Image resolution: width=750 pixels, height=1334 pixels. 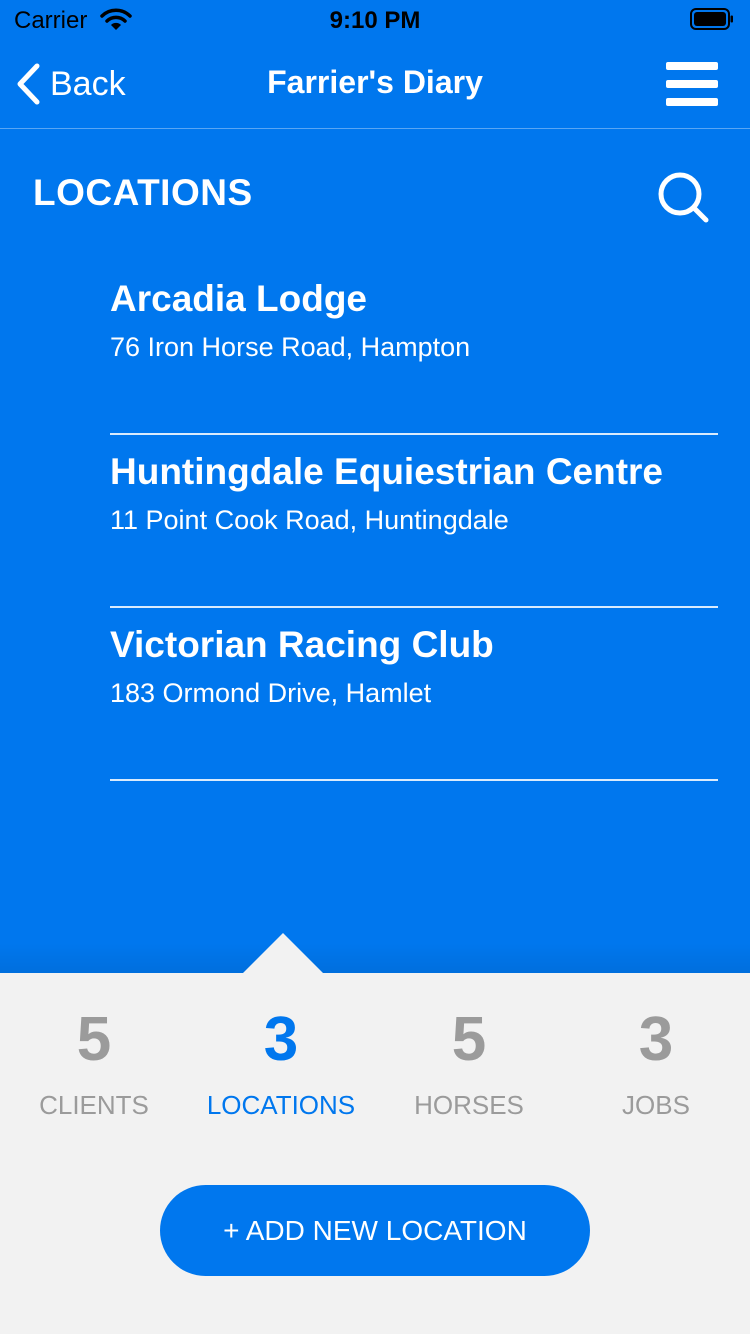 I want to click on app-title: Farrier's Diary, so click(x=375, y=82).